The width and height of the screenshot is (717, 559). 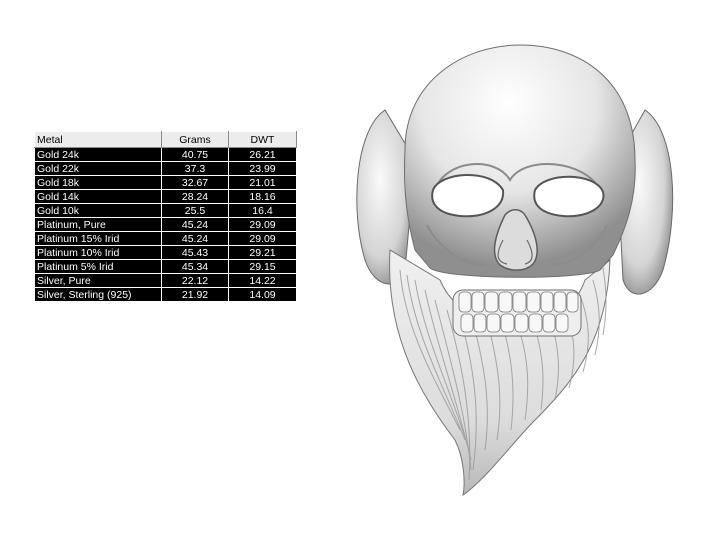 I want to click on table-row: Silver, Pure 22.12 14.22, so click(x=165, y=280).